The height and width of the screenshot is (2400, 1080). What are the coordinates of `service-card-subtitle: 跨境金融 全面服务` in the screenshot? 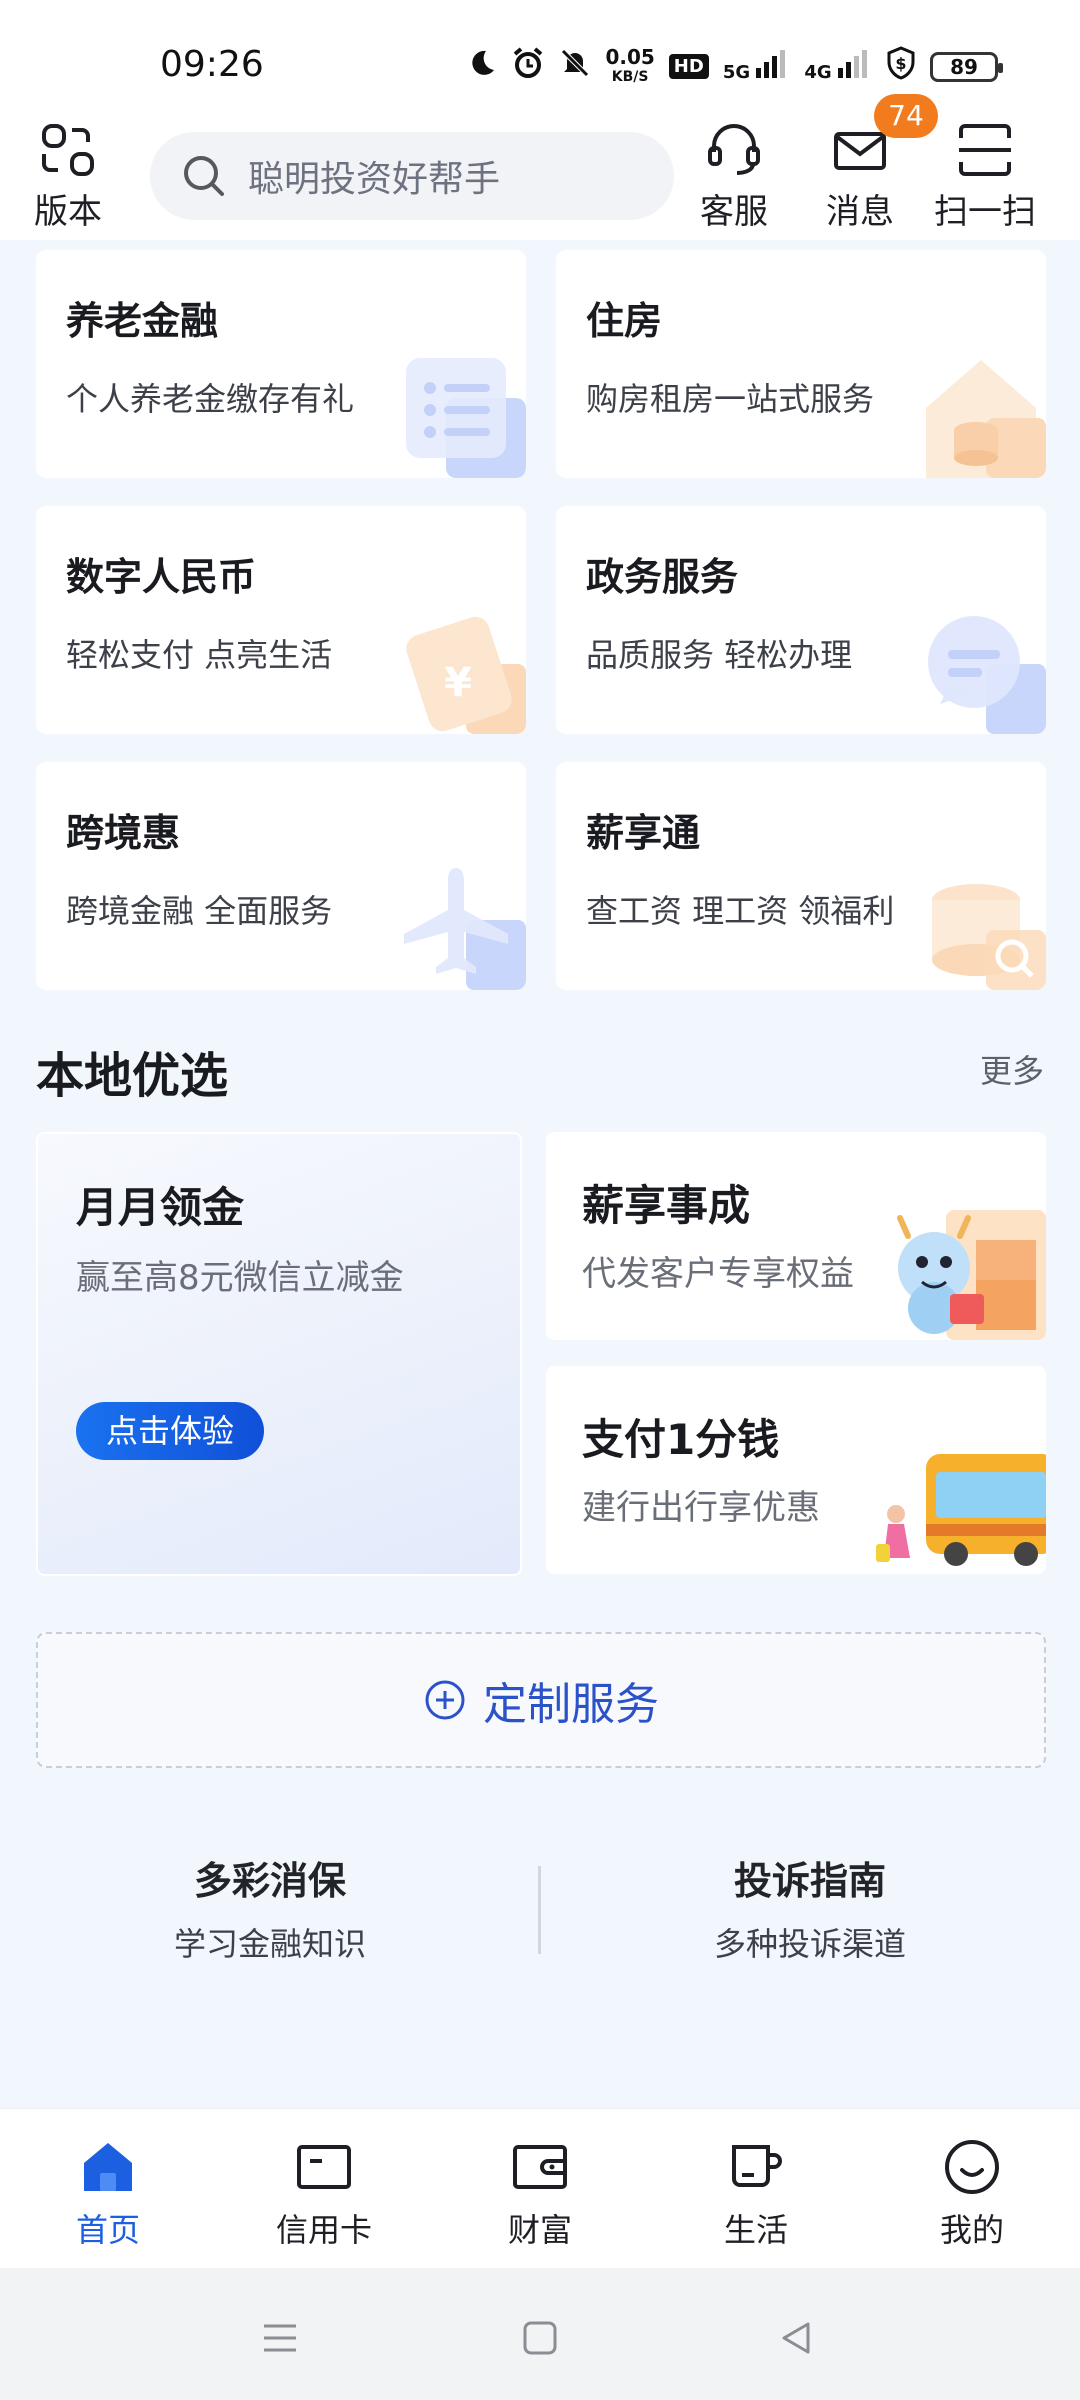 It's located at (199, 911).